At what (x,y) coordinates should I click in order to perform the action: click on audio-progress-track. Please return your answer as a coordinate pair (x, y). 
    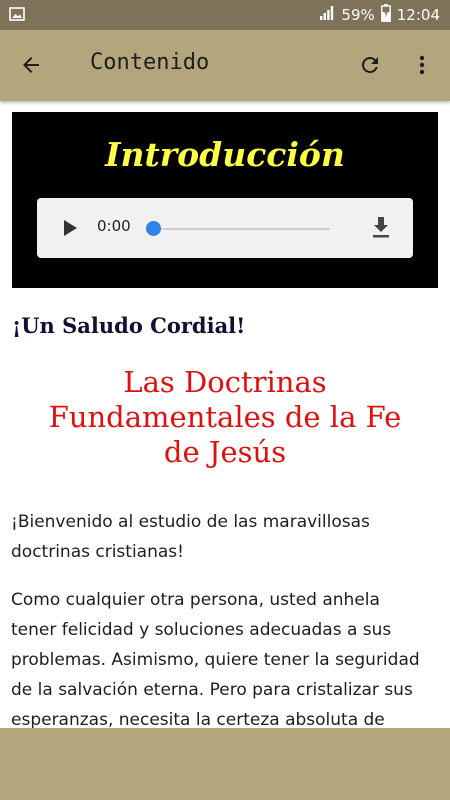
    Looking at the image, I should click on (241, 229).